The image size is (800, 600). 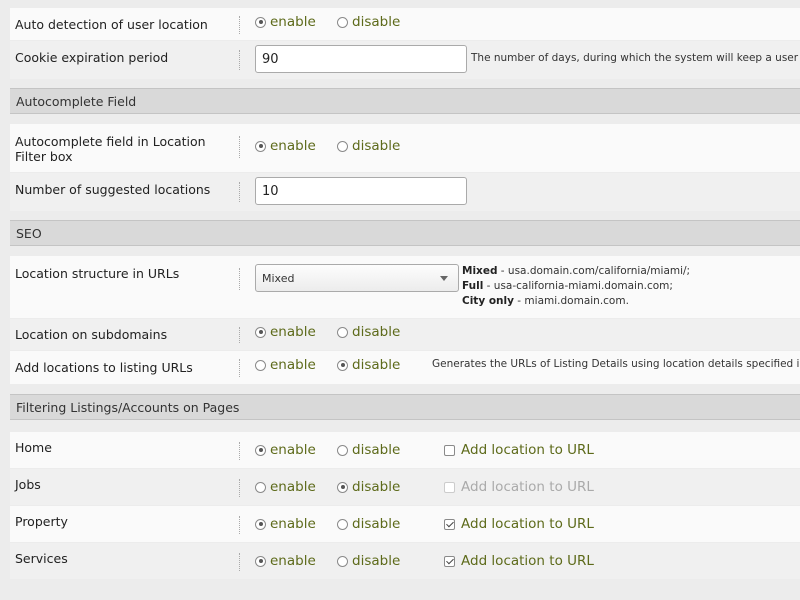 What do you see at coordinates (91, 334) in the screenshot?
I see `subdomains-label: Location on subdomains` at bounding box center [91, 334].